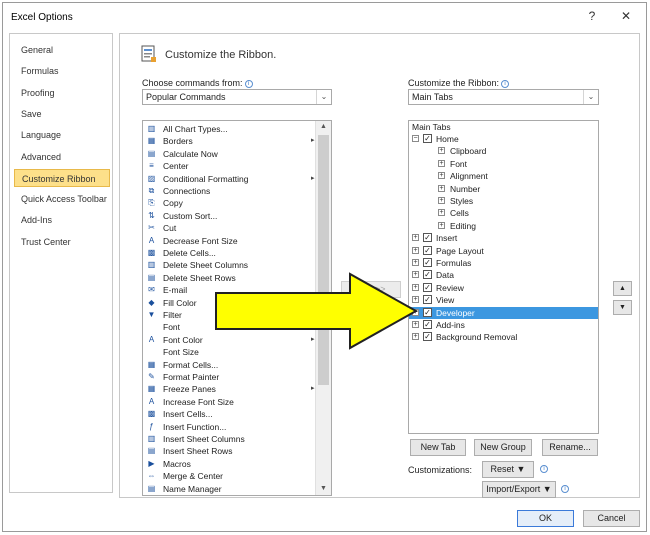 This screenshot has height=535, width=650. What do you see at coordinates (503, 337) in the screenshot?
I see `tree-item-background-removal: + ✓ Background Removal` at bounding box center [503, 337].